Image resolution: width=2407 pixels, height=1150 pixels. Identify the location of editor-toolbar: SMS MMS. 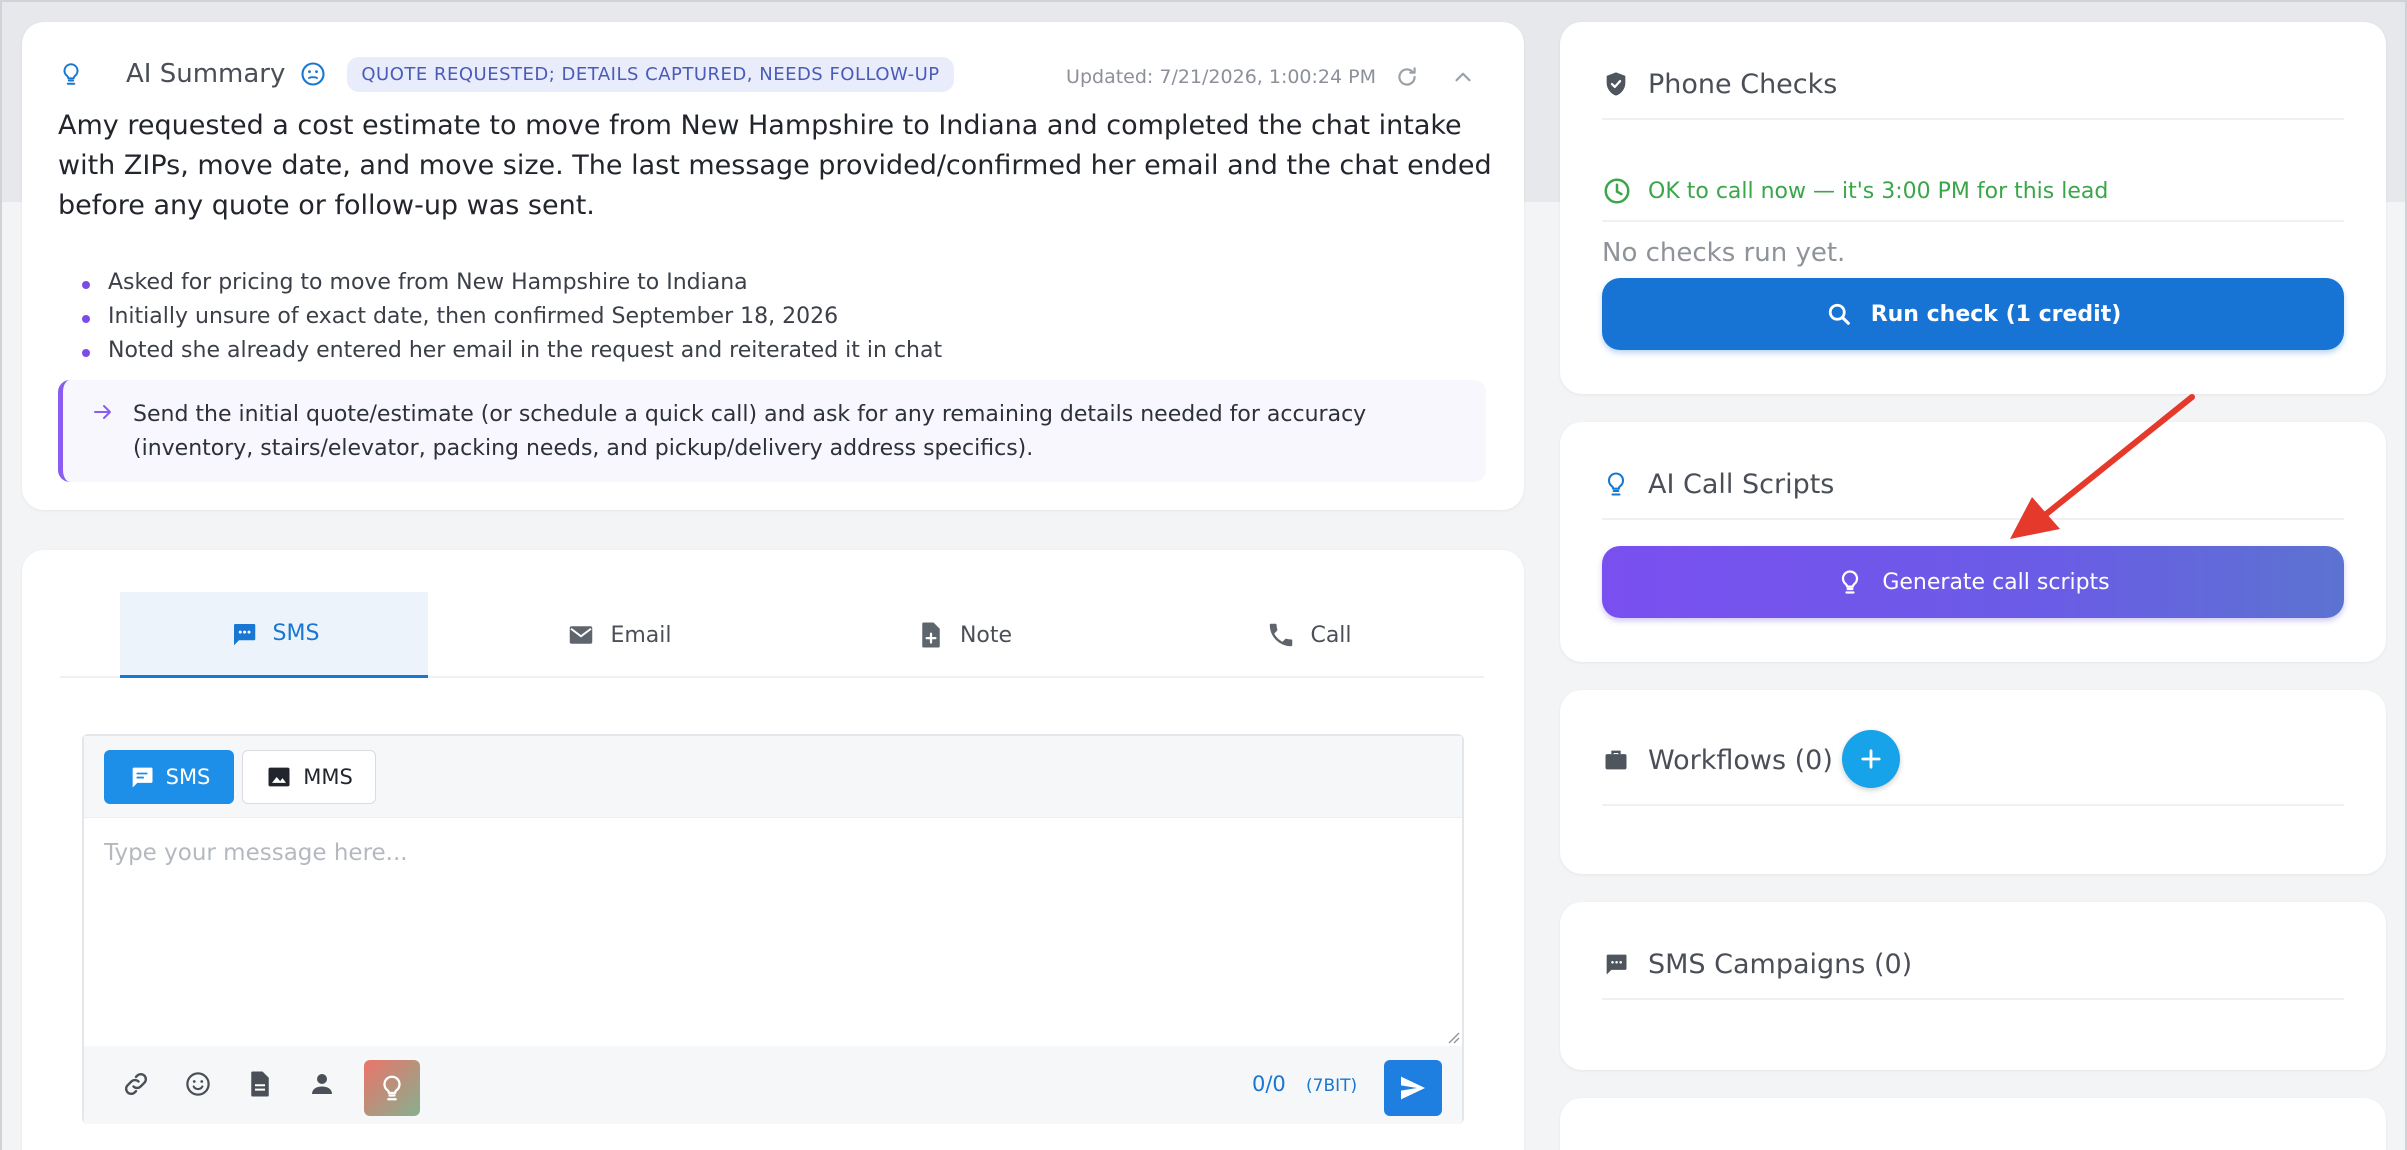
(773, 777).